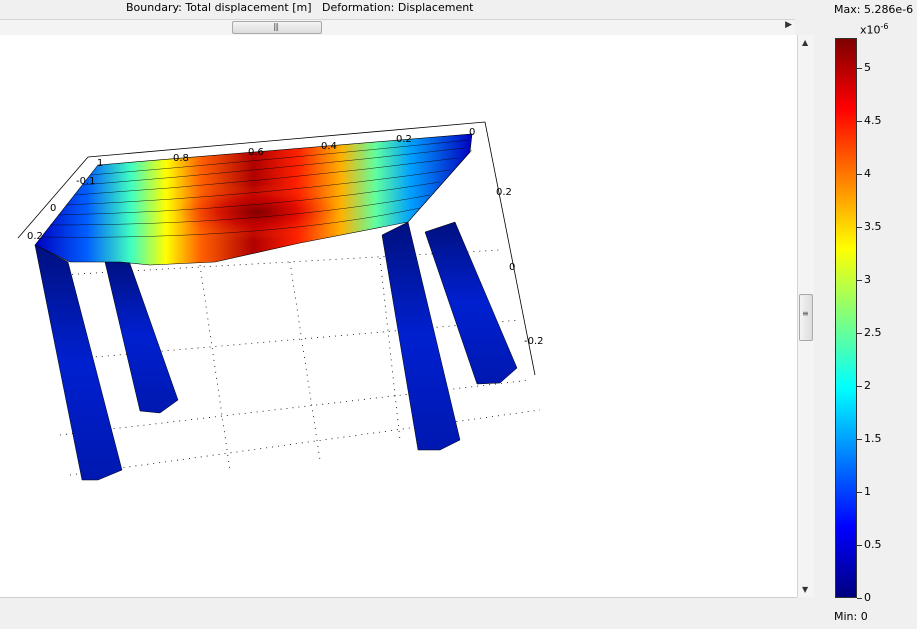 The image size is (917, 629). I want to click on scroll-up-arrow-icon: ▲, so click(805, 42).